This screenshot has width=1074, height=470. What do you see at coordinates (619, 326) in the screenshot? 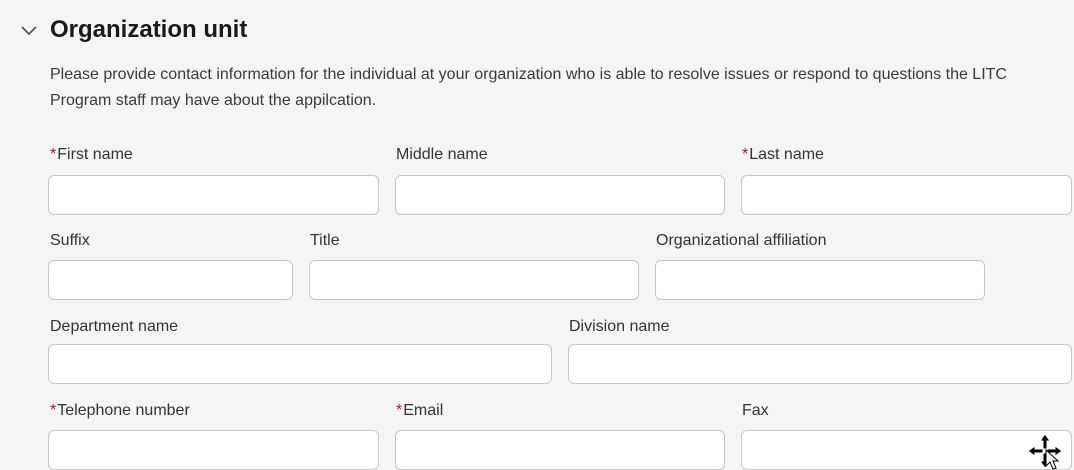
I see `division-name-label: Division name` at bounding box center [619, 326].